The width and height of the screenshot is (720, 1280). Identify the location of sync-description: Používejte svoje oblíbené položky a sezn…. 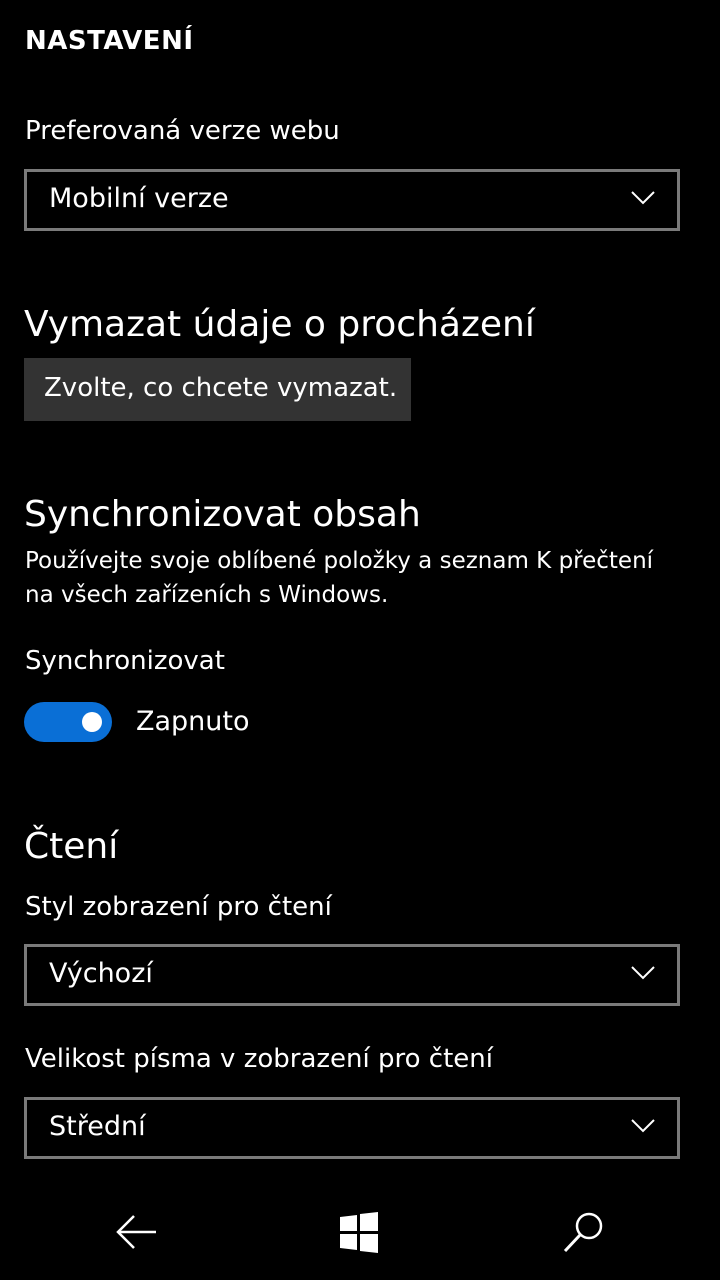
(339, 578).